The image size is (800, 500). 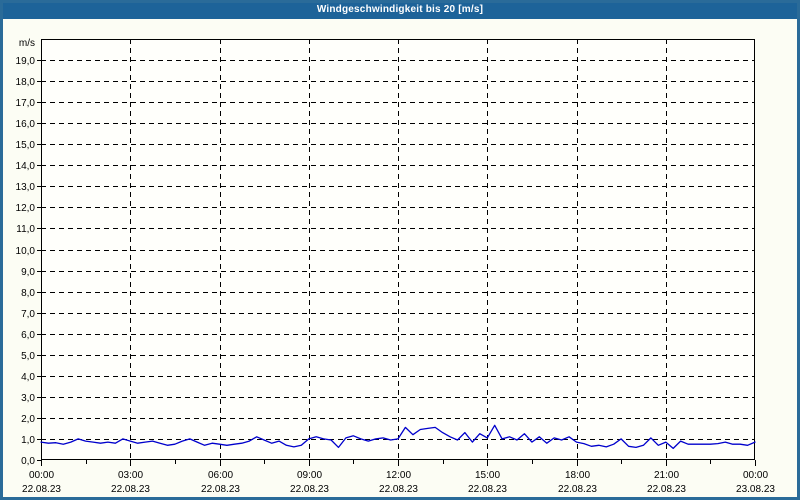 I want to click on y-tick-label: 6,0, so click(x=28, y=335).